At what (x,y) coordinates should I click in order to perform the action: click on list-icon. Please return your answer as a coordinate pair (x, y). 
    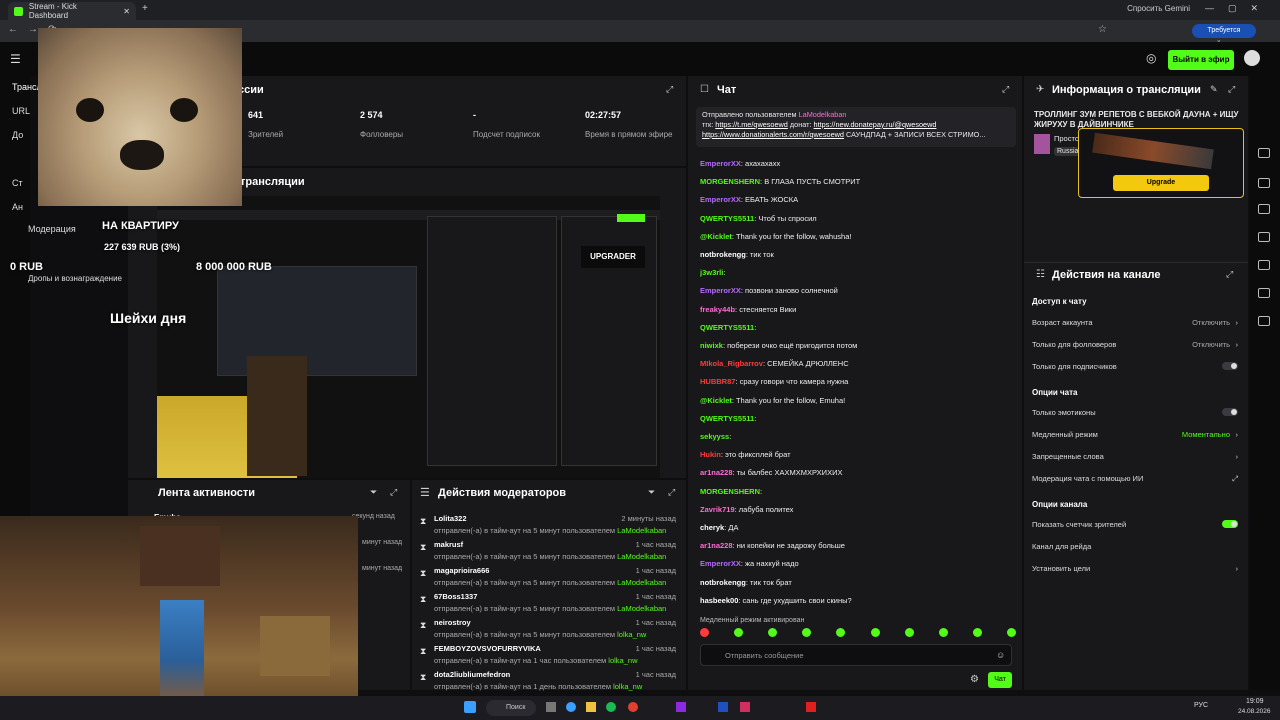
    Looking at the image, I should click on (1264, 209).